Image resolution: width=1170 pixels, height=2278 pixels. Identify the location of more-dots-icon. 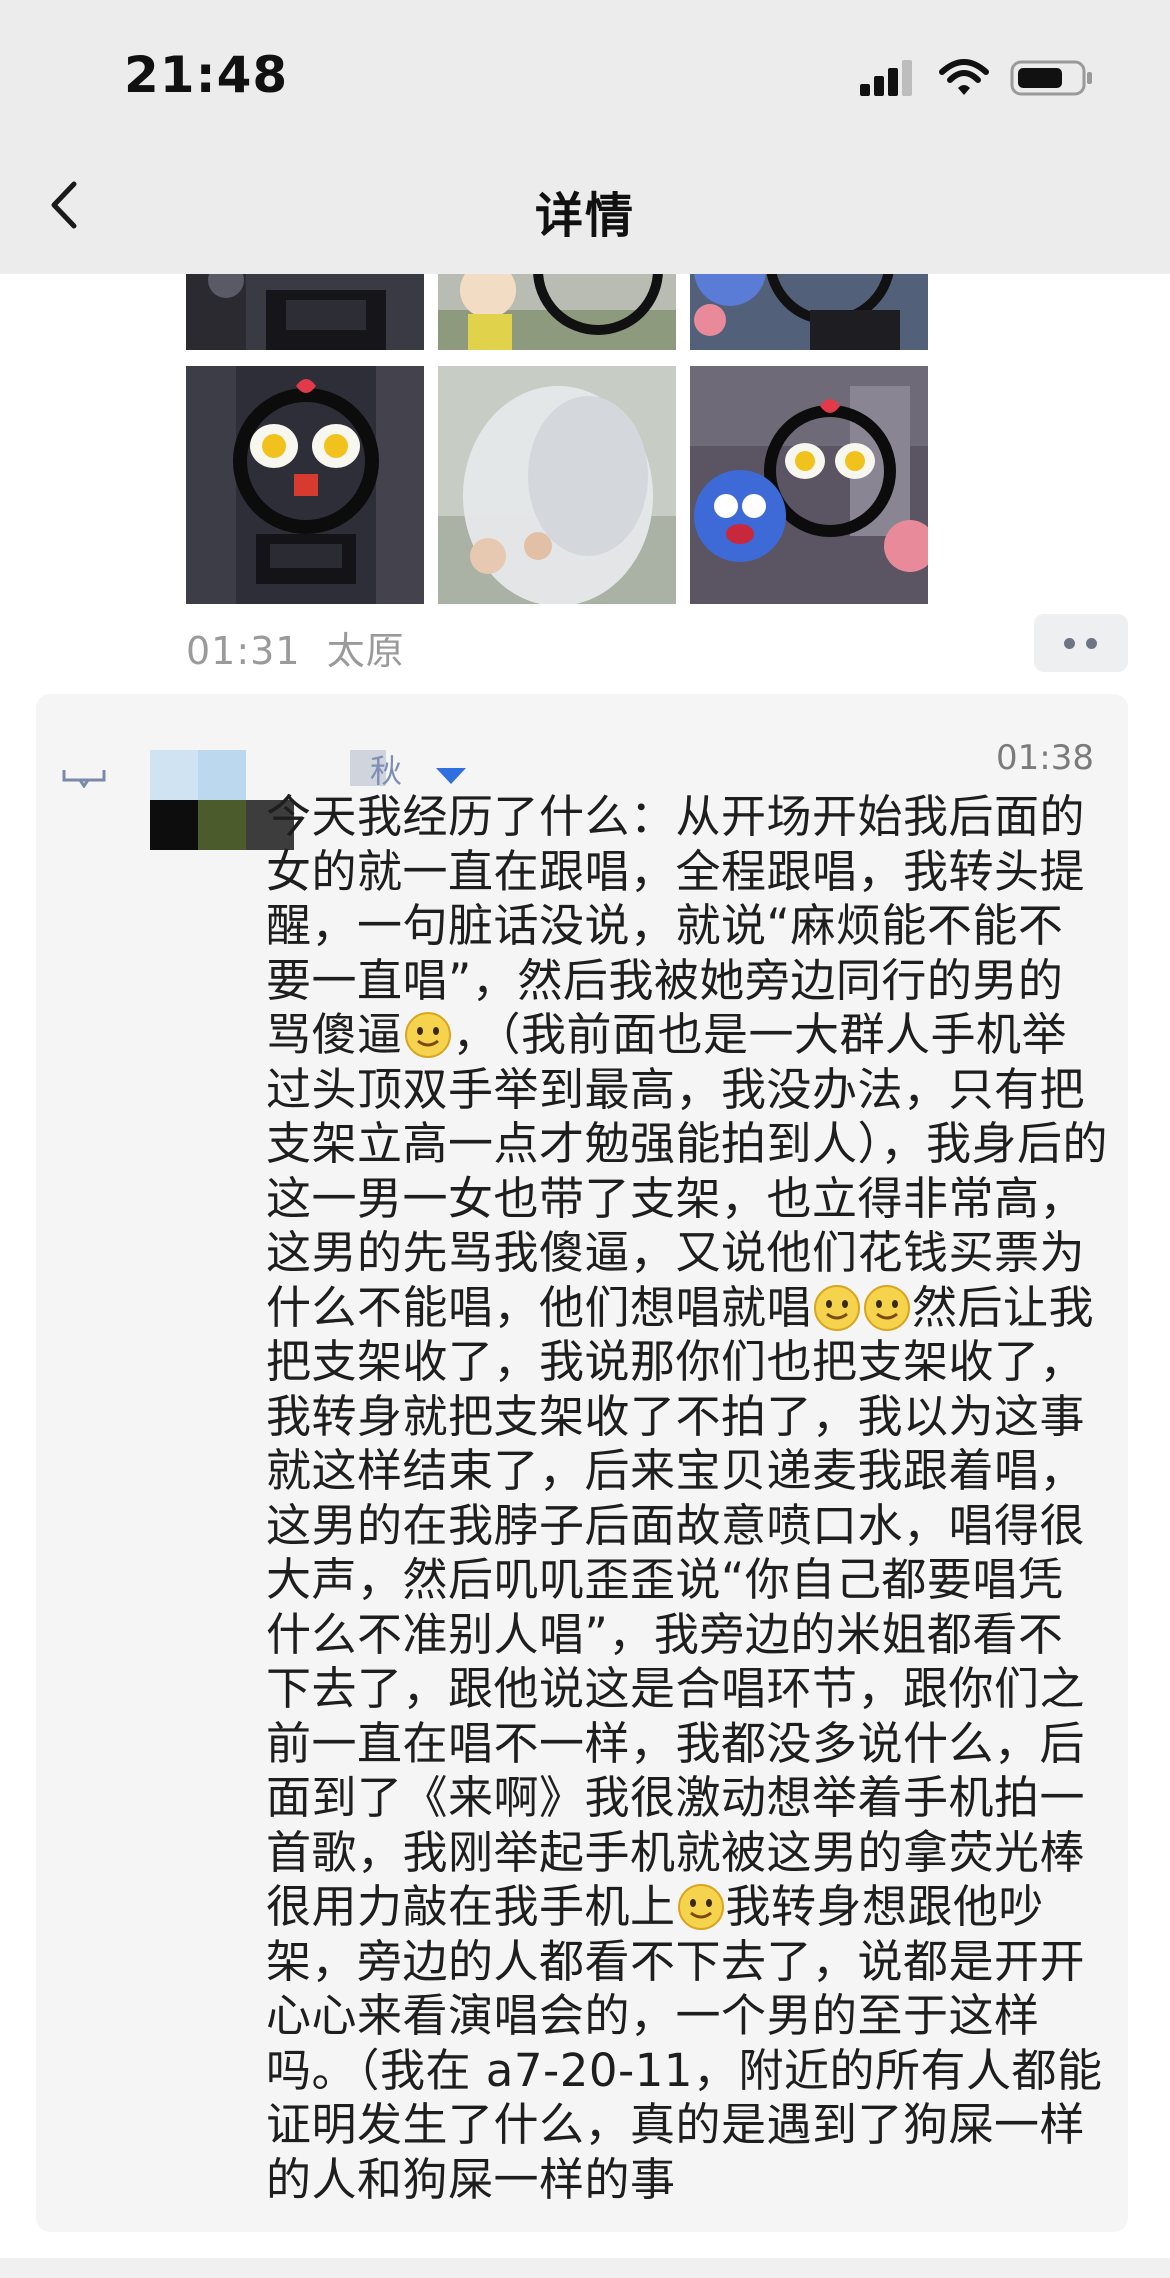
(1069, 643).